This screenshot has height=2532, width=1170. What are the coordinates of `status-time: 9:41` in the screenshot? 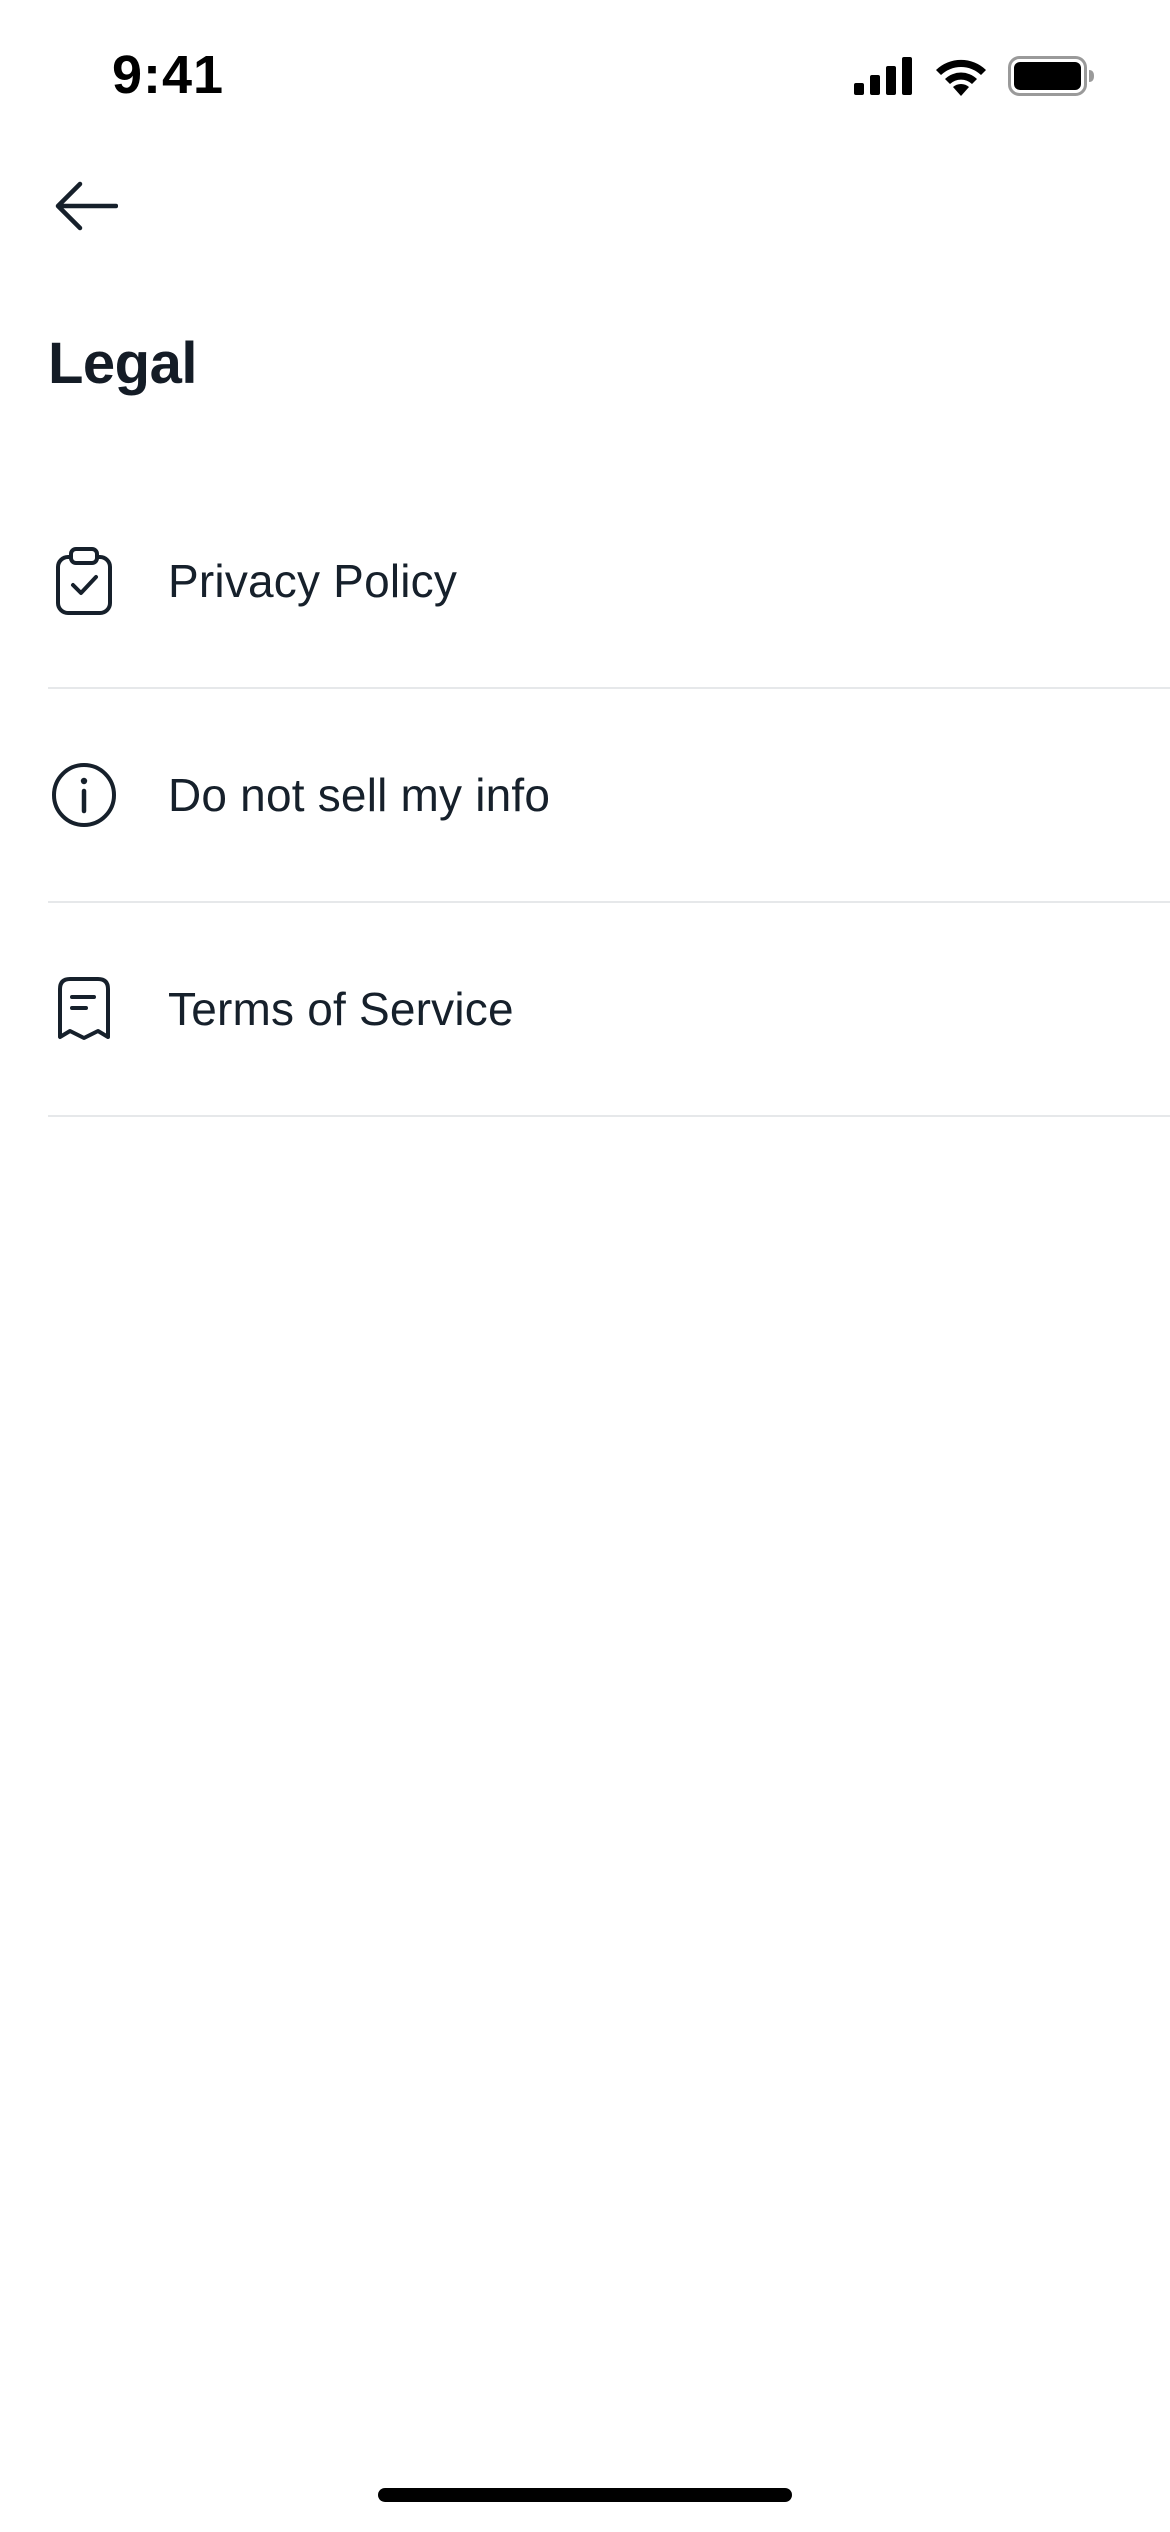 It's located at (168, 75).